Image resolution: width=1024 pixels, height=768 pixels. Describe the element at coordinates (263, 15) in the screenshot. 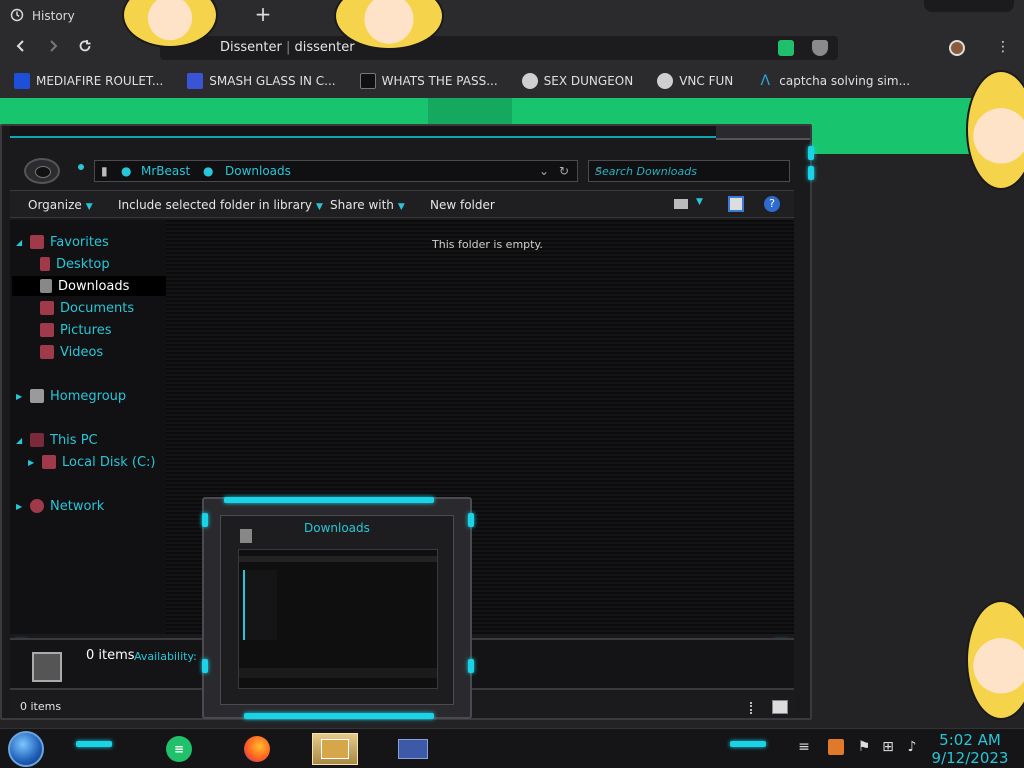

I see `new-tab-button: +` at that location.